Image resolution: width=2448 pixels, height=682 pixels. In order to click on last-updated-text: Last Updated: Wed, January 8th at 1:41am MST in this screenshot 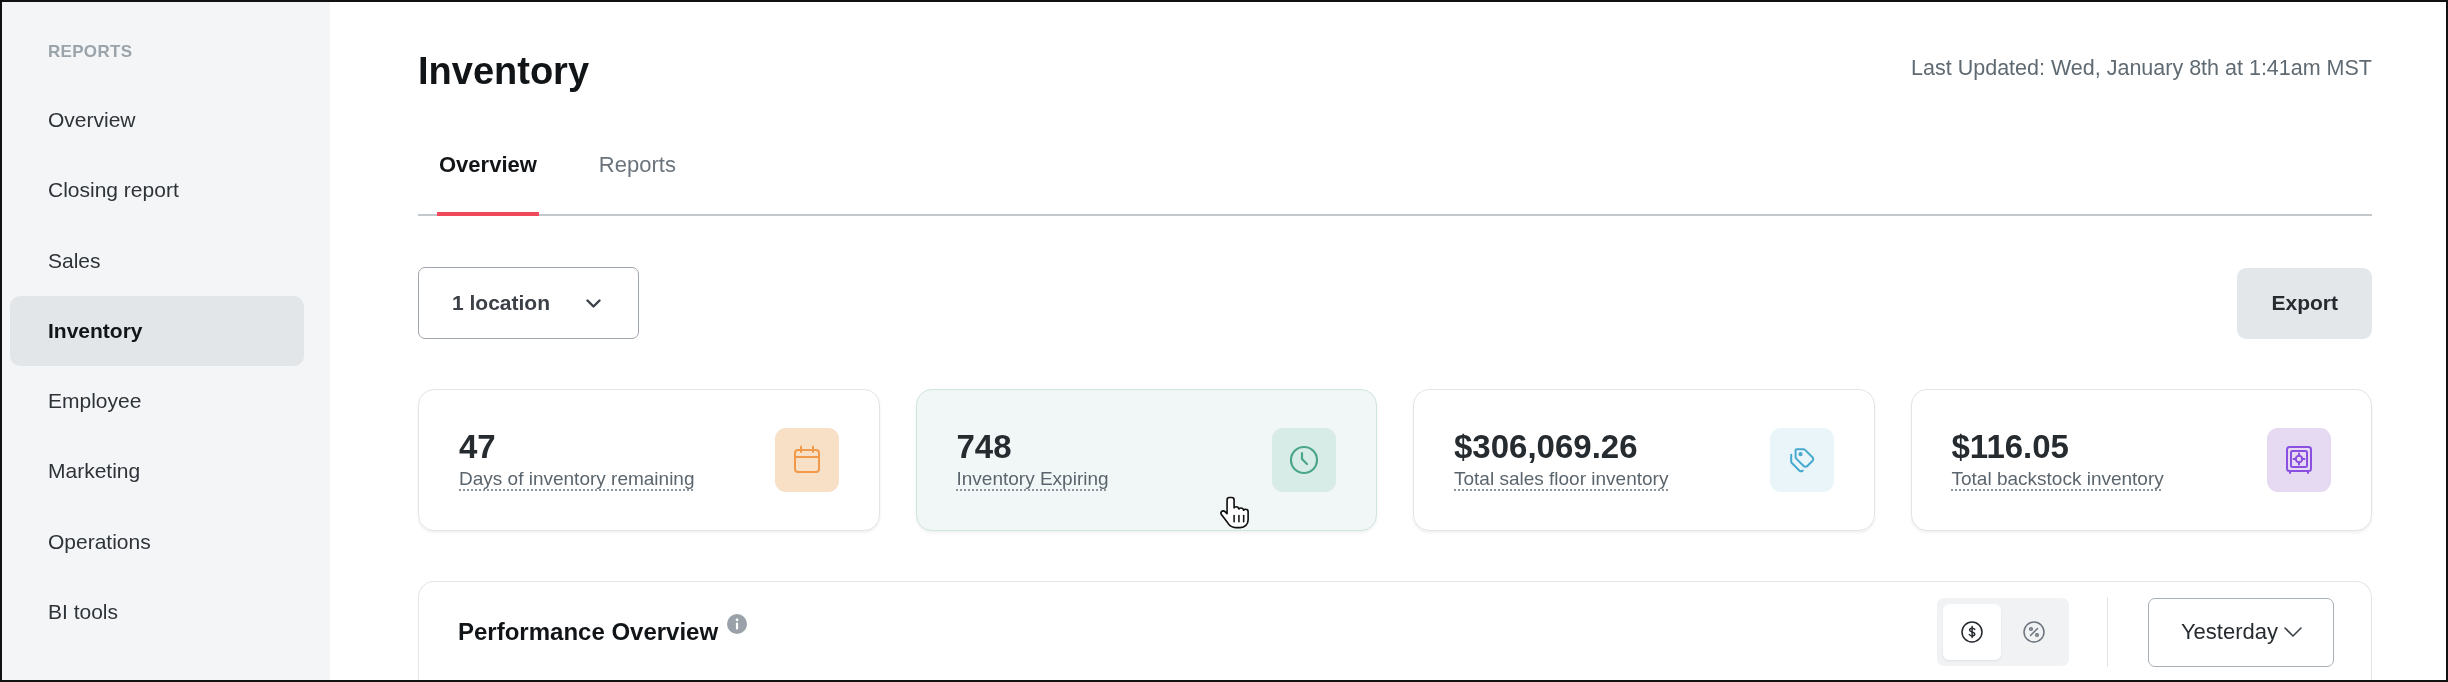, I will do `click(2141, 68)`.